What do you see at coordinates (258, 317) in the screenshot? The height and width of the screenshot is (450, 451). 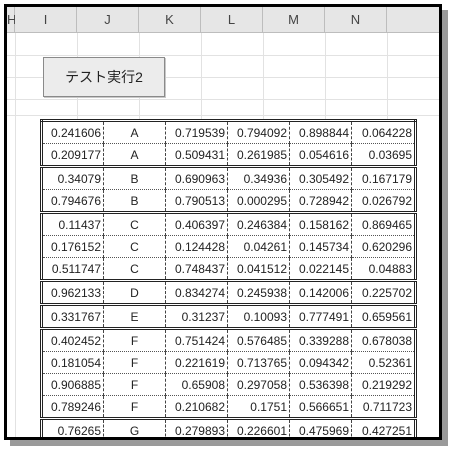 I see `value-cell: 0.10093` at bounding box center [258, 317].